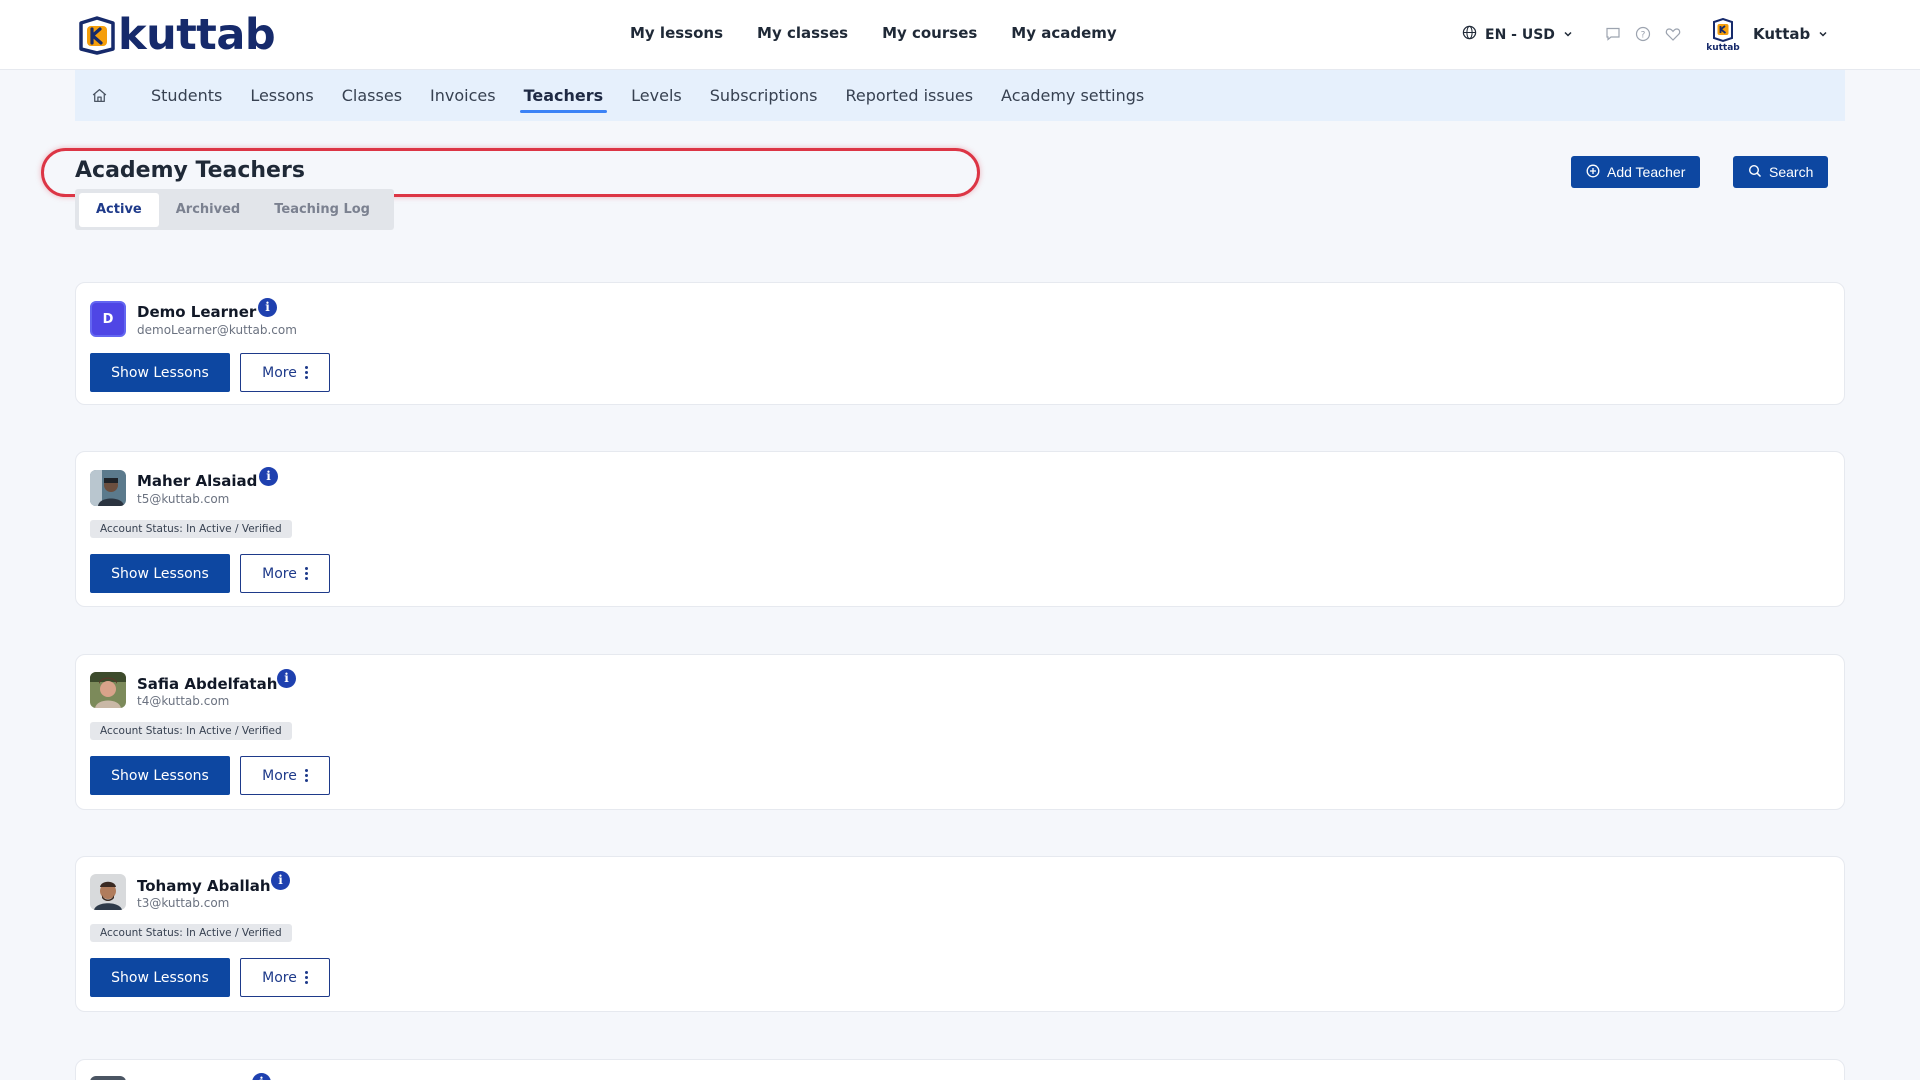  I want to click on teacher-name: Demo Learner, so click(197, 312).